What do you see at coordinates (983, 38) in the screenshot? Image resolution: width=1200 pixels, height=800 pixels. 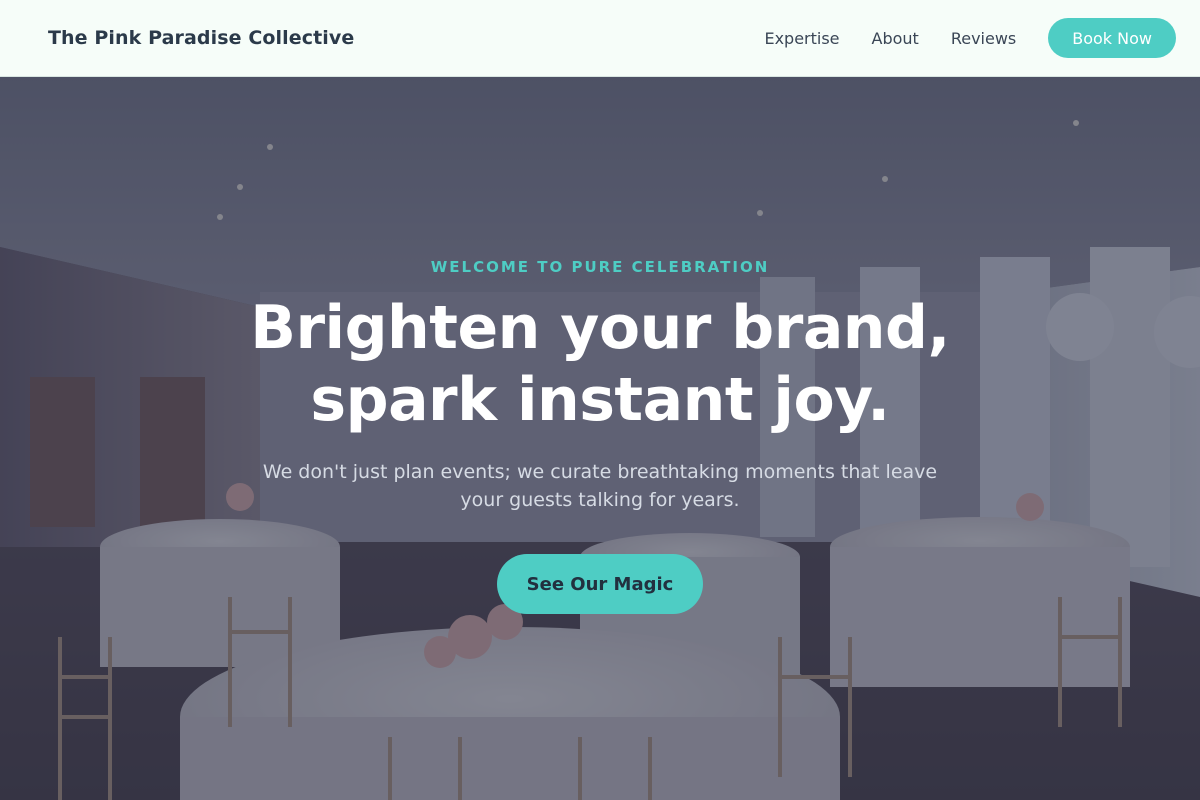 I see `nav-link-reviews: Reviews` at bounding box center [983, 38].